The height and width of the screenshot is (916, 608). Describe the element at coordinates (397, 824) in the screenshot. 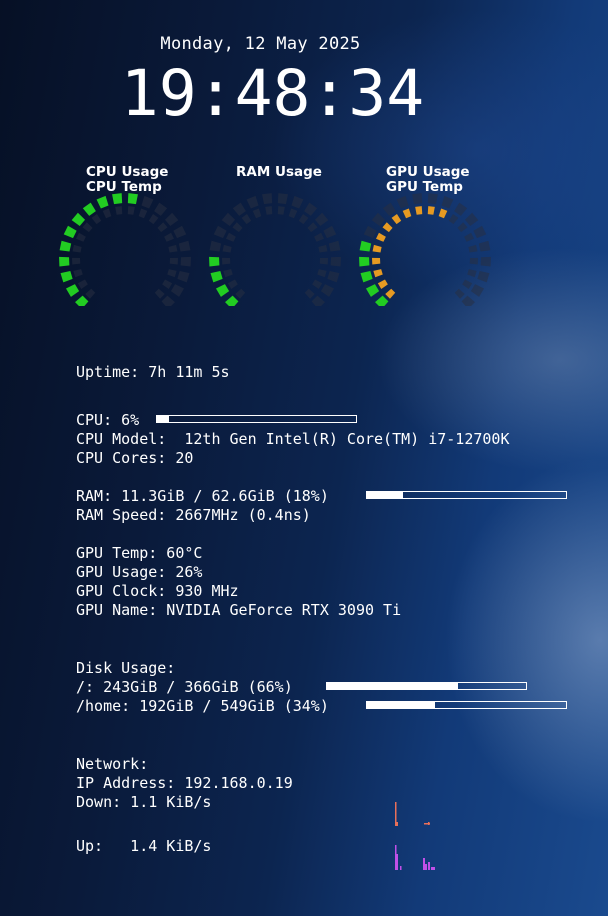

I see `download-graph-blip` at that location.